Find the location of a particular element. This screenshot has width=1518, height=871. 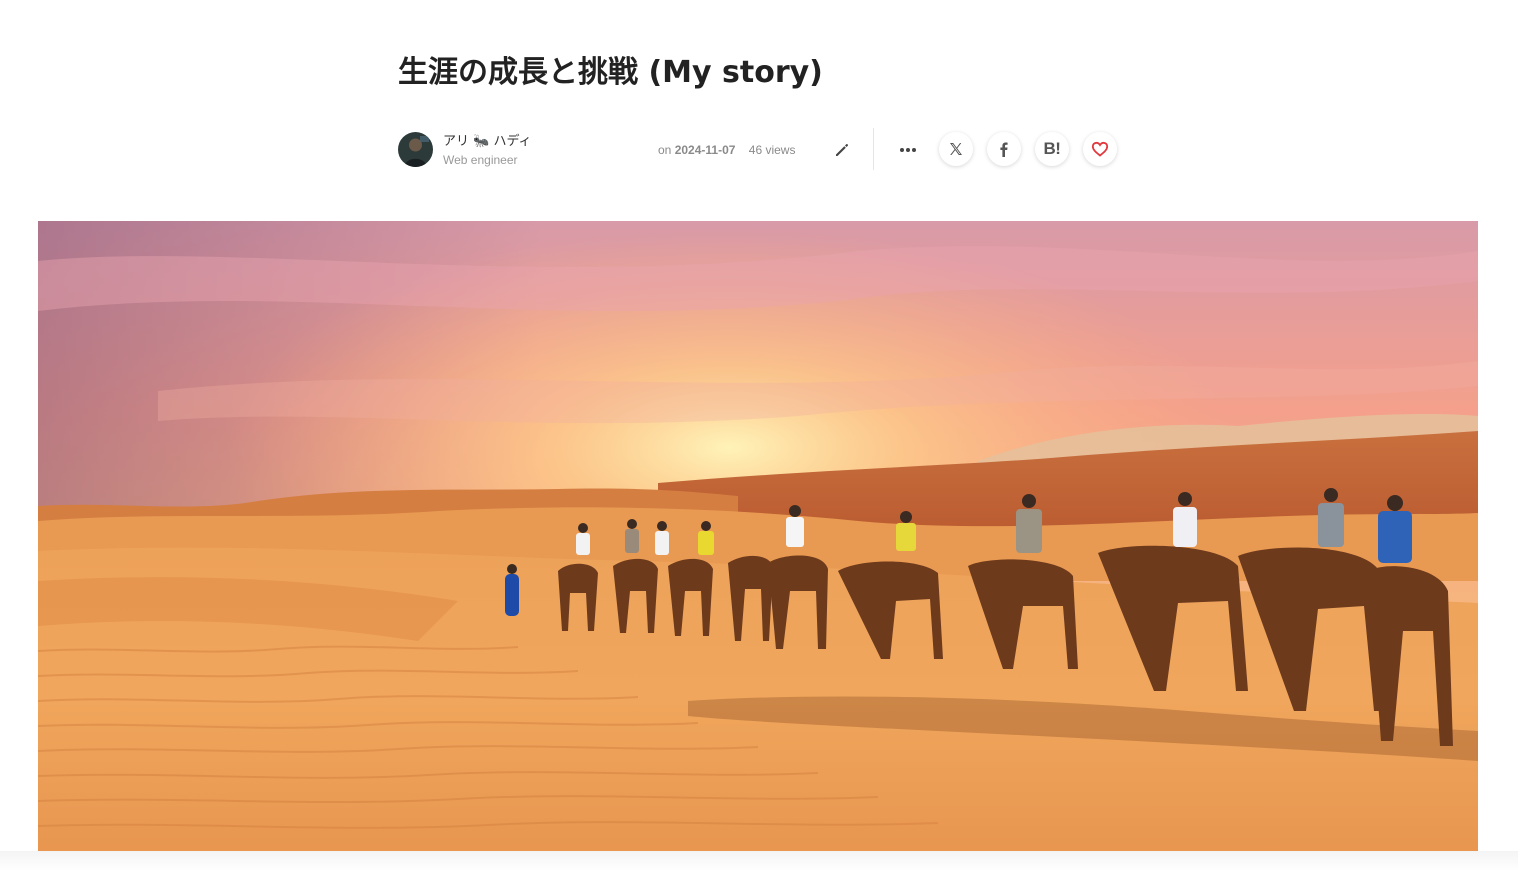

more-horizontal-icon is located at coordinates (908, 150).